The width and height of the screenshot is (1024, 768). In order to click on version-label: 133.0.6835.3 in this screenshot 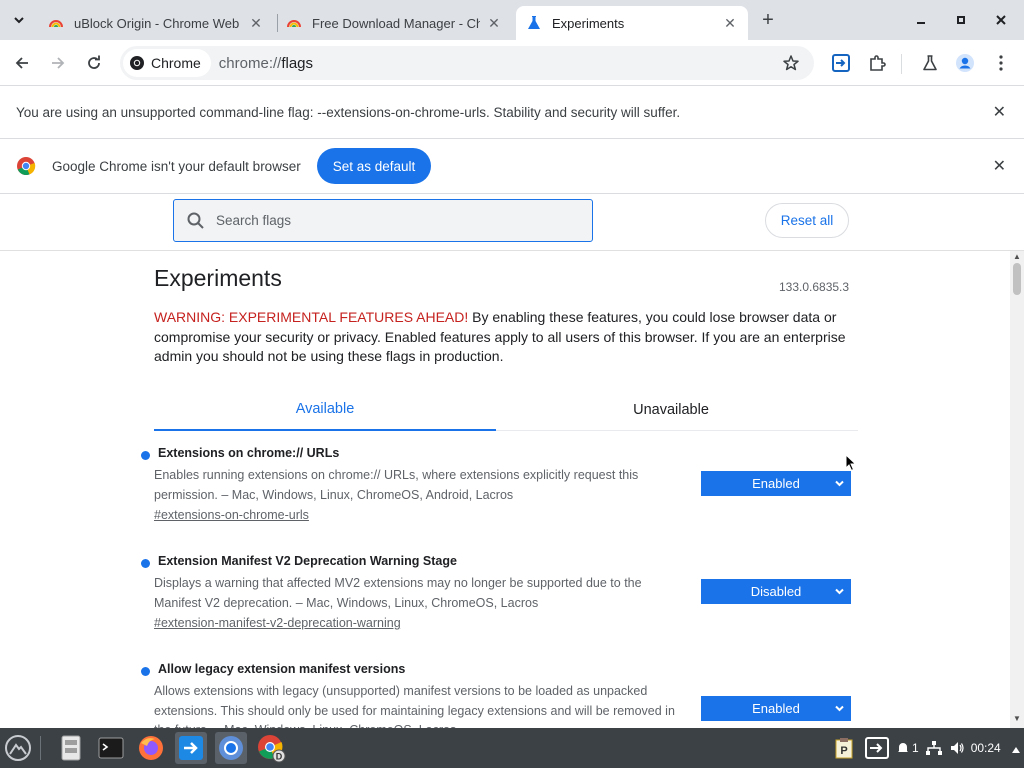, I will do `click(814, 287)`.